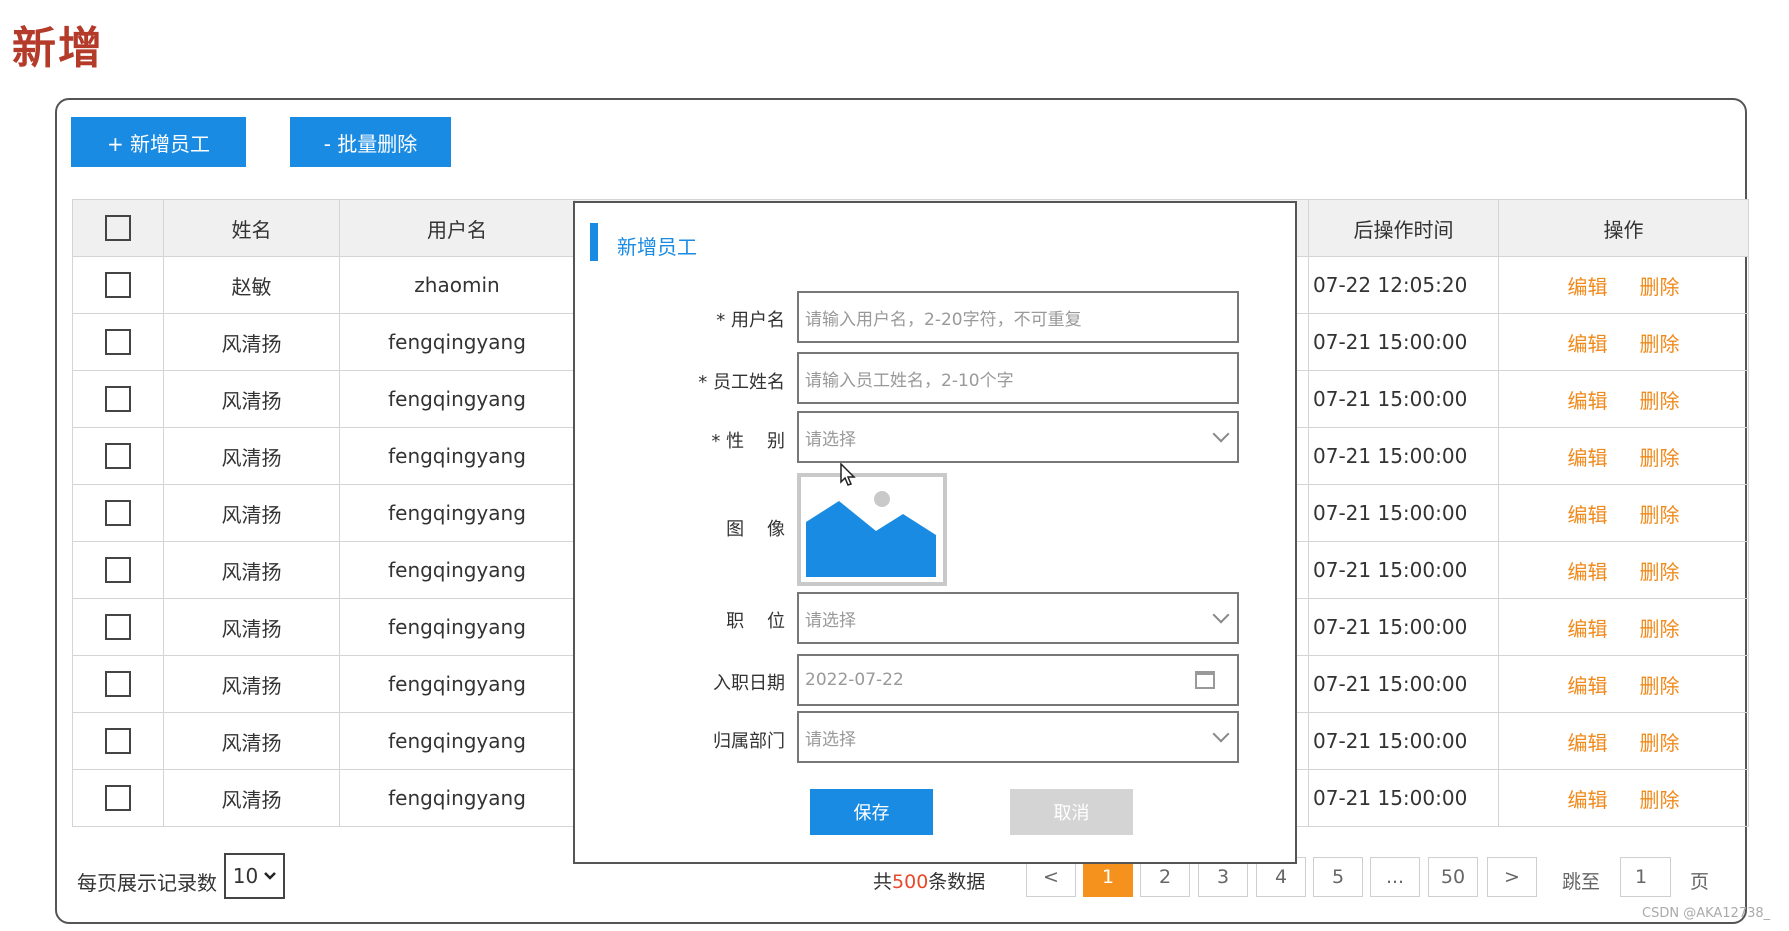 Image resolution: width=1789 pixels, height=931 pixels. Describe the element at coordinates (1700, 882) in the screenshot. I see `page-suffix: 页` at that location.